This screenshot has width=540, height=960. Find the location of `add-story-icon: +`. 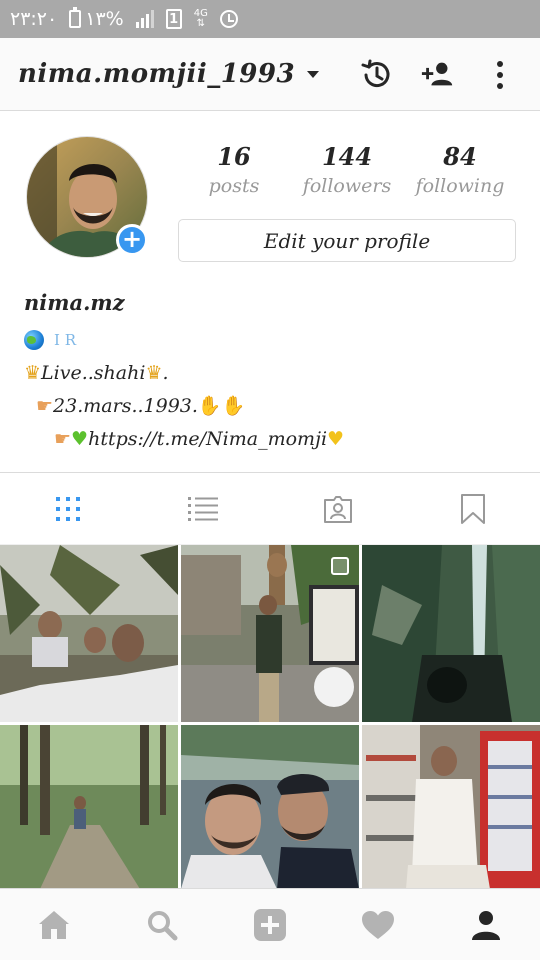

add-story-icon: + is located at coordinates (132, 240).